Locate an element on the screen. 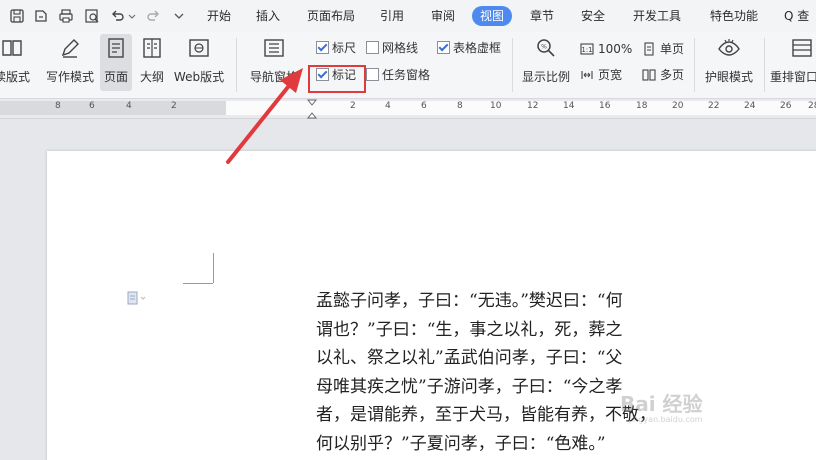  print-icon is located at coordinates (66, 16).